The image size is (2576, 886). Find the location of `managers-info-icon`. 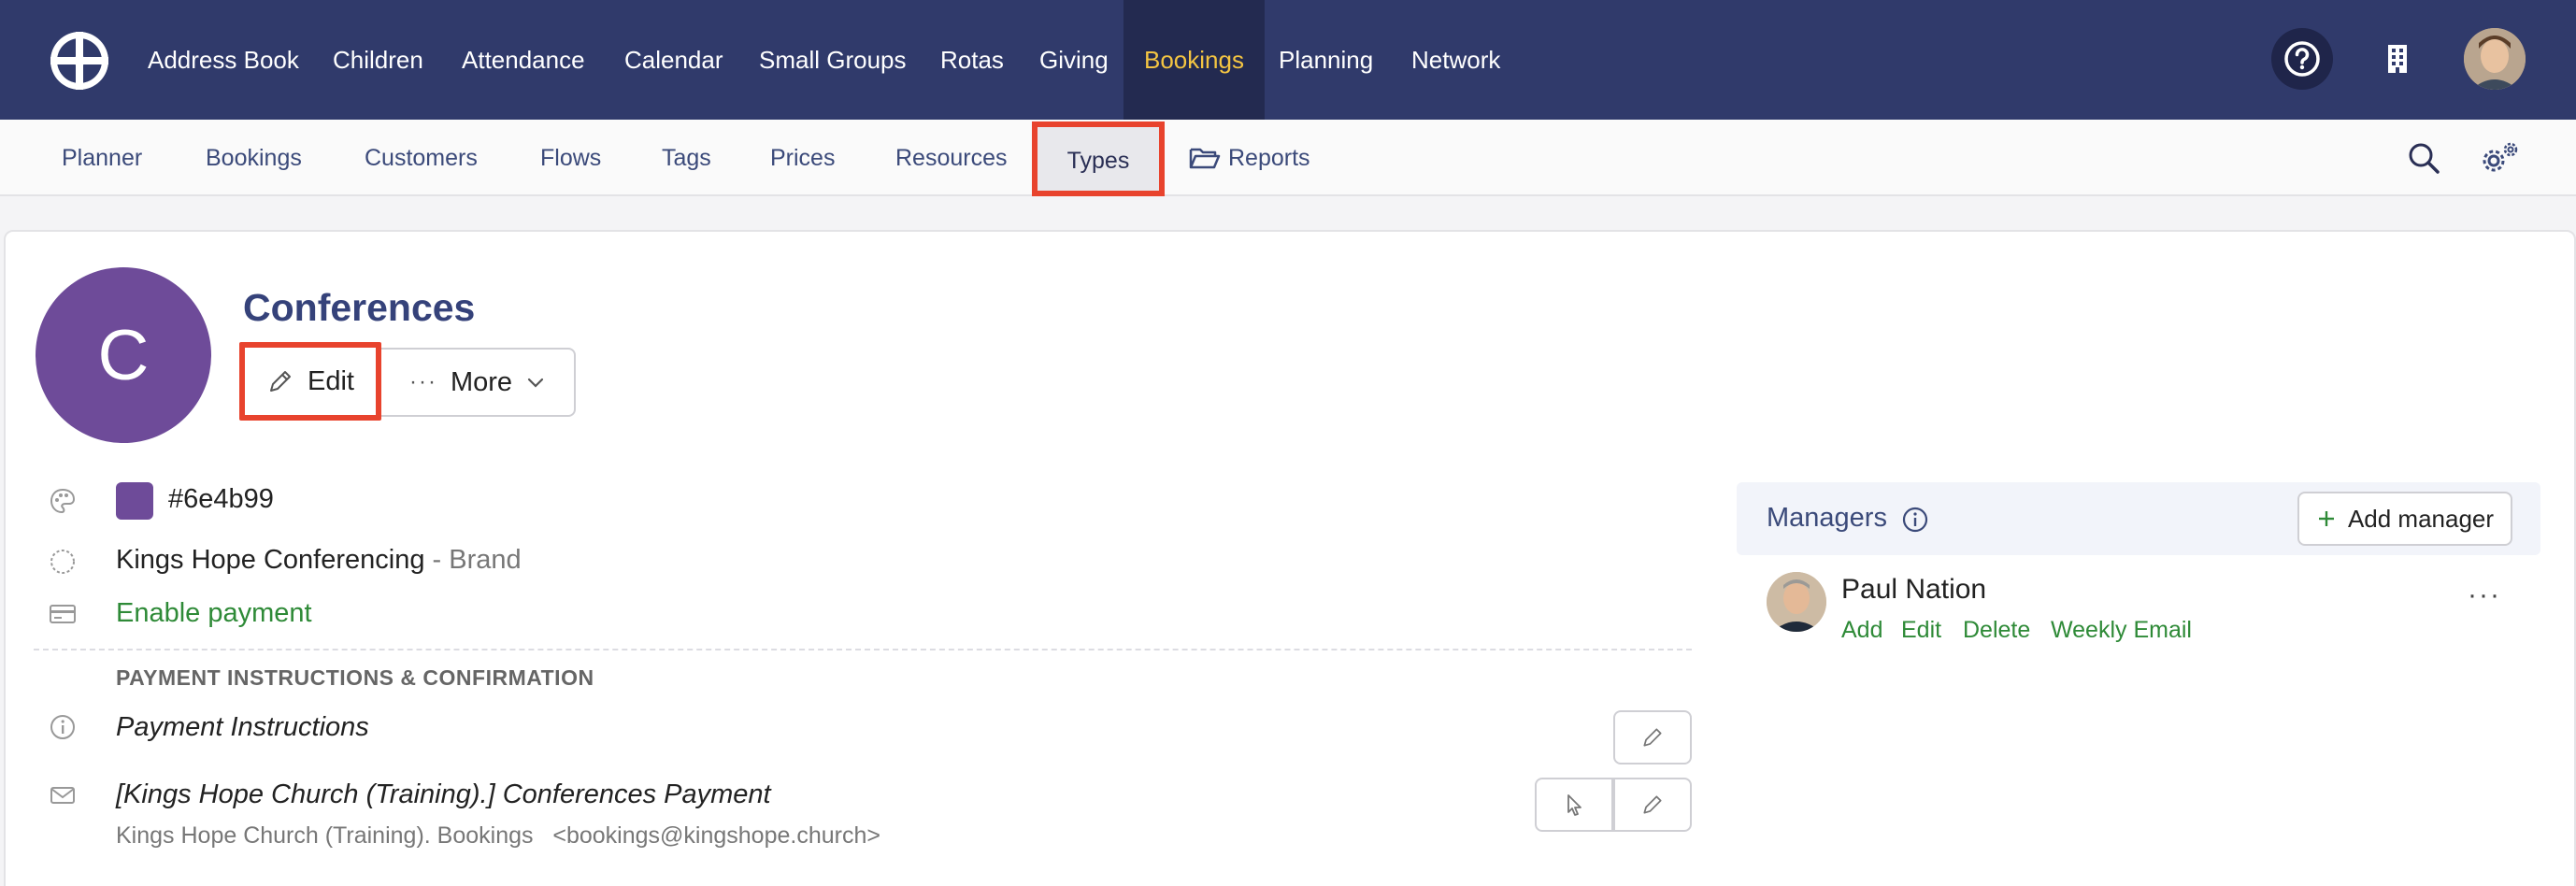

managers-info-icon is located at coordinates (1915, 520).